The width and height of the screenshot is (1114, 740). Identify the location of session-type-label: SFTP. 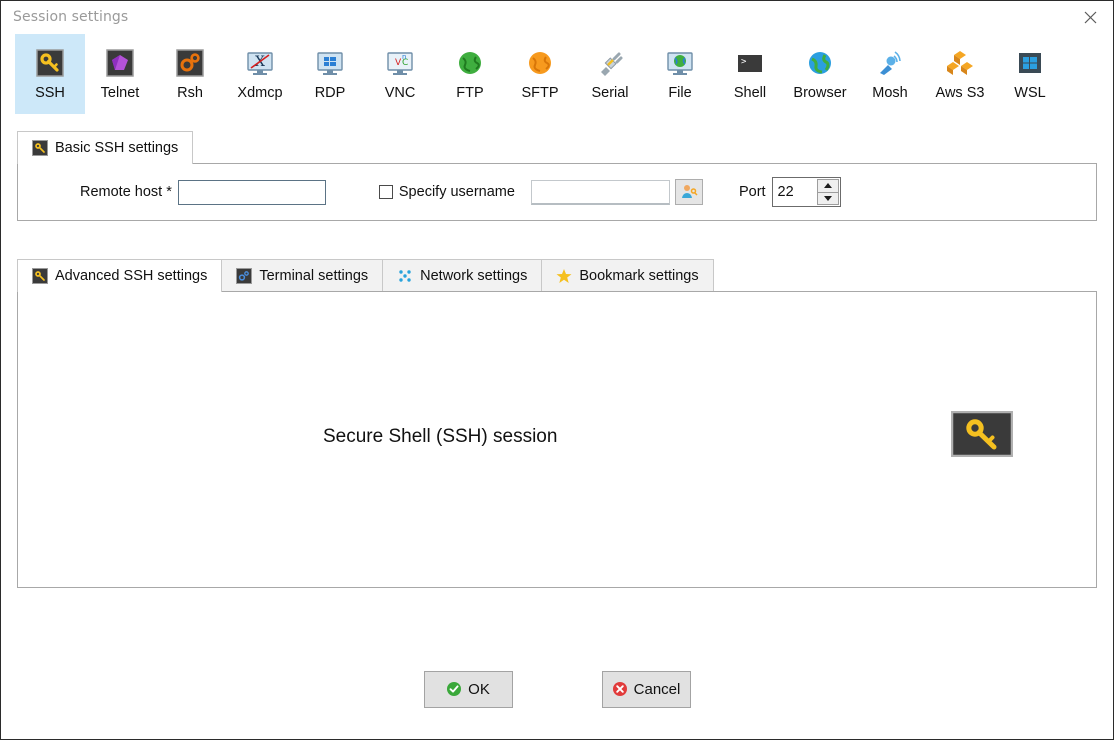
(540, 93).